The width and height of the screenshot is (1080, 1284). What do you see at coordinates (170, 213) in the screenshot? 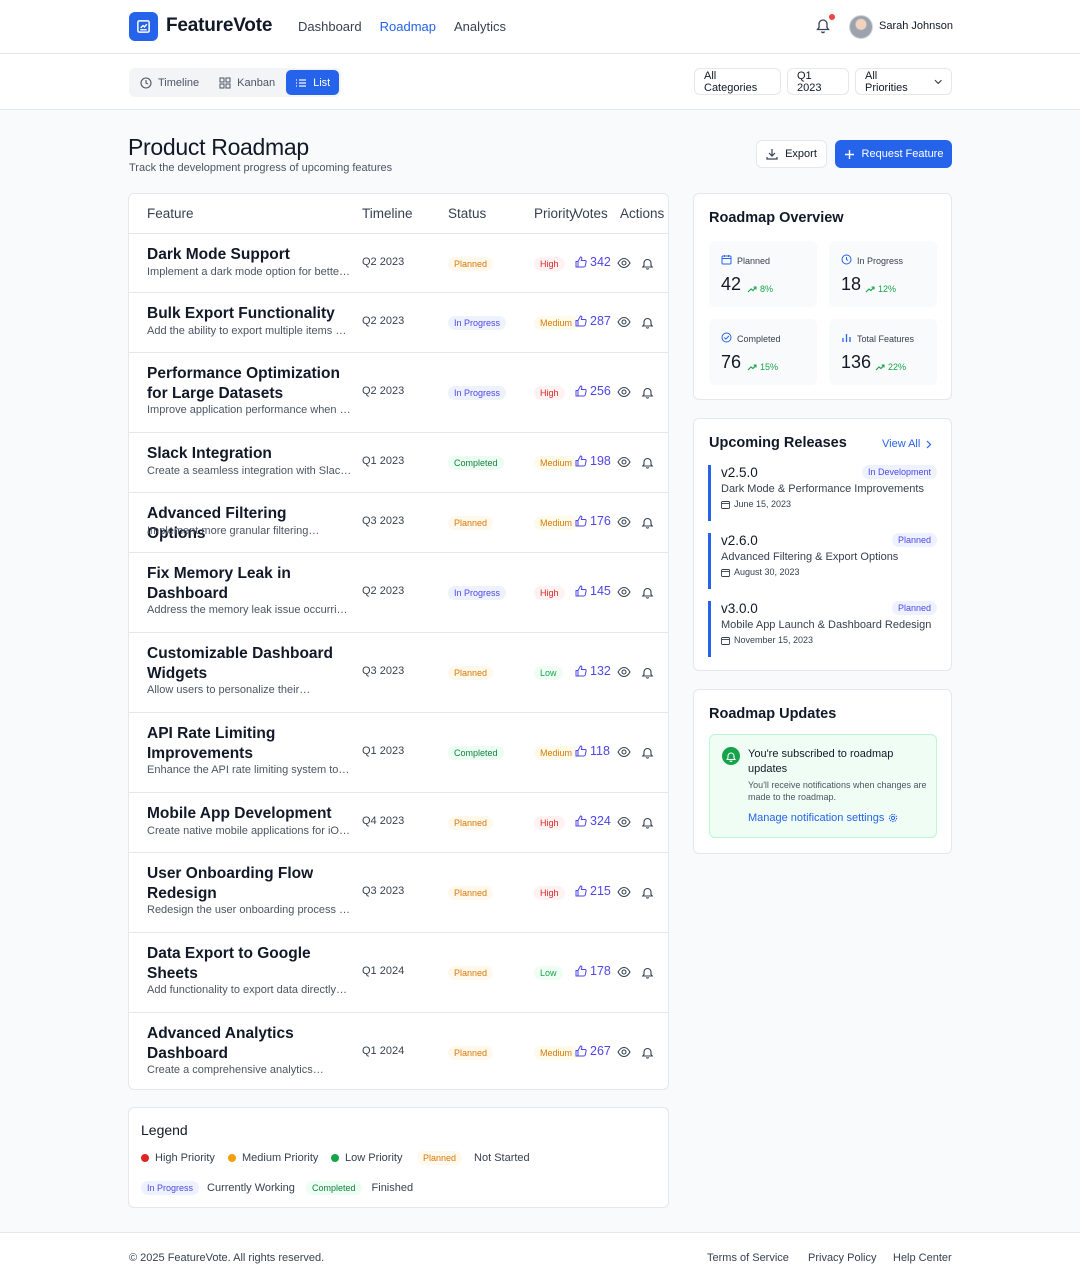
I see `header-feature: Feature` at bounding box center [170, 213].